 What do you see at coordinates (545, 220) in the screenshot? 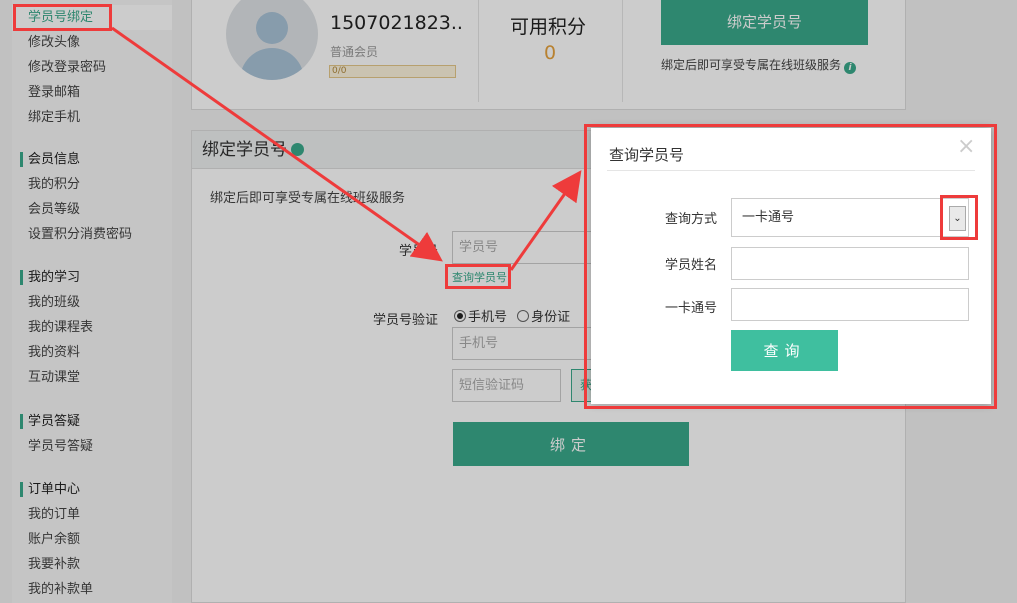
I see `arrow-link-to-modal` at bounding box center [545, 220].